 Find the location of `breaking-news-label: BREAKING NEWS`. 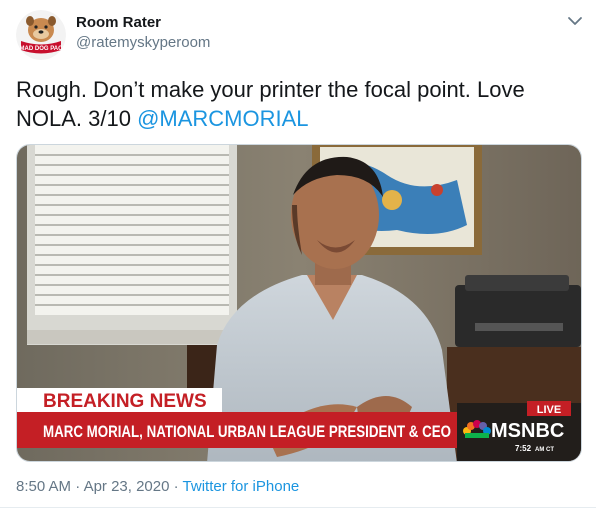

breaking-news-label: BREAKING NEWS is located at coordinates (125, 401).